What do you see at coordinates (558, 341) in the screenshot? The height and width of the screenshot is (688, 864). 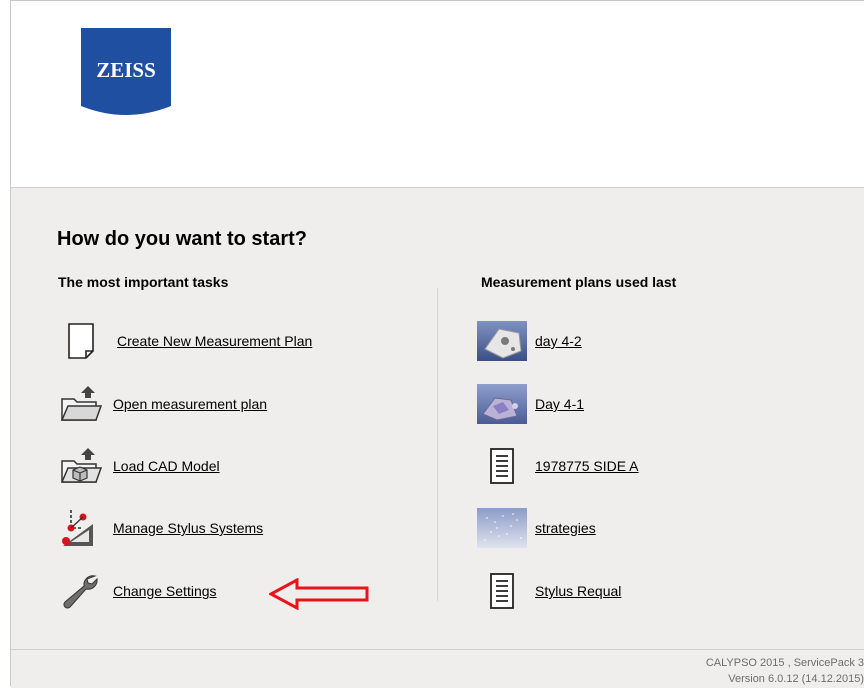 I see `recent-plan-link: day 4-2` at bounding box center [558, 341].